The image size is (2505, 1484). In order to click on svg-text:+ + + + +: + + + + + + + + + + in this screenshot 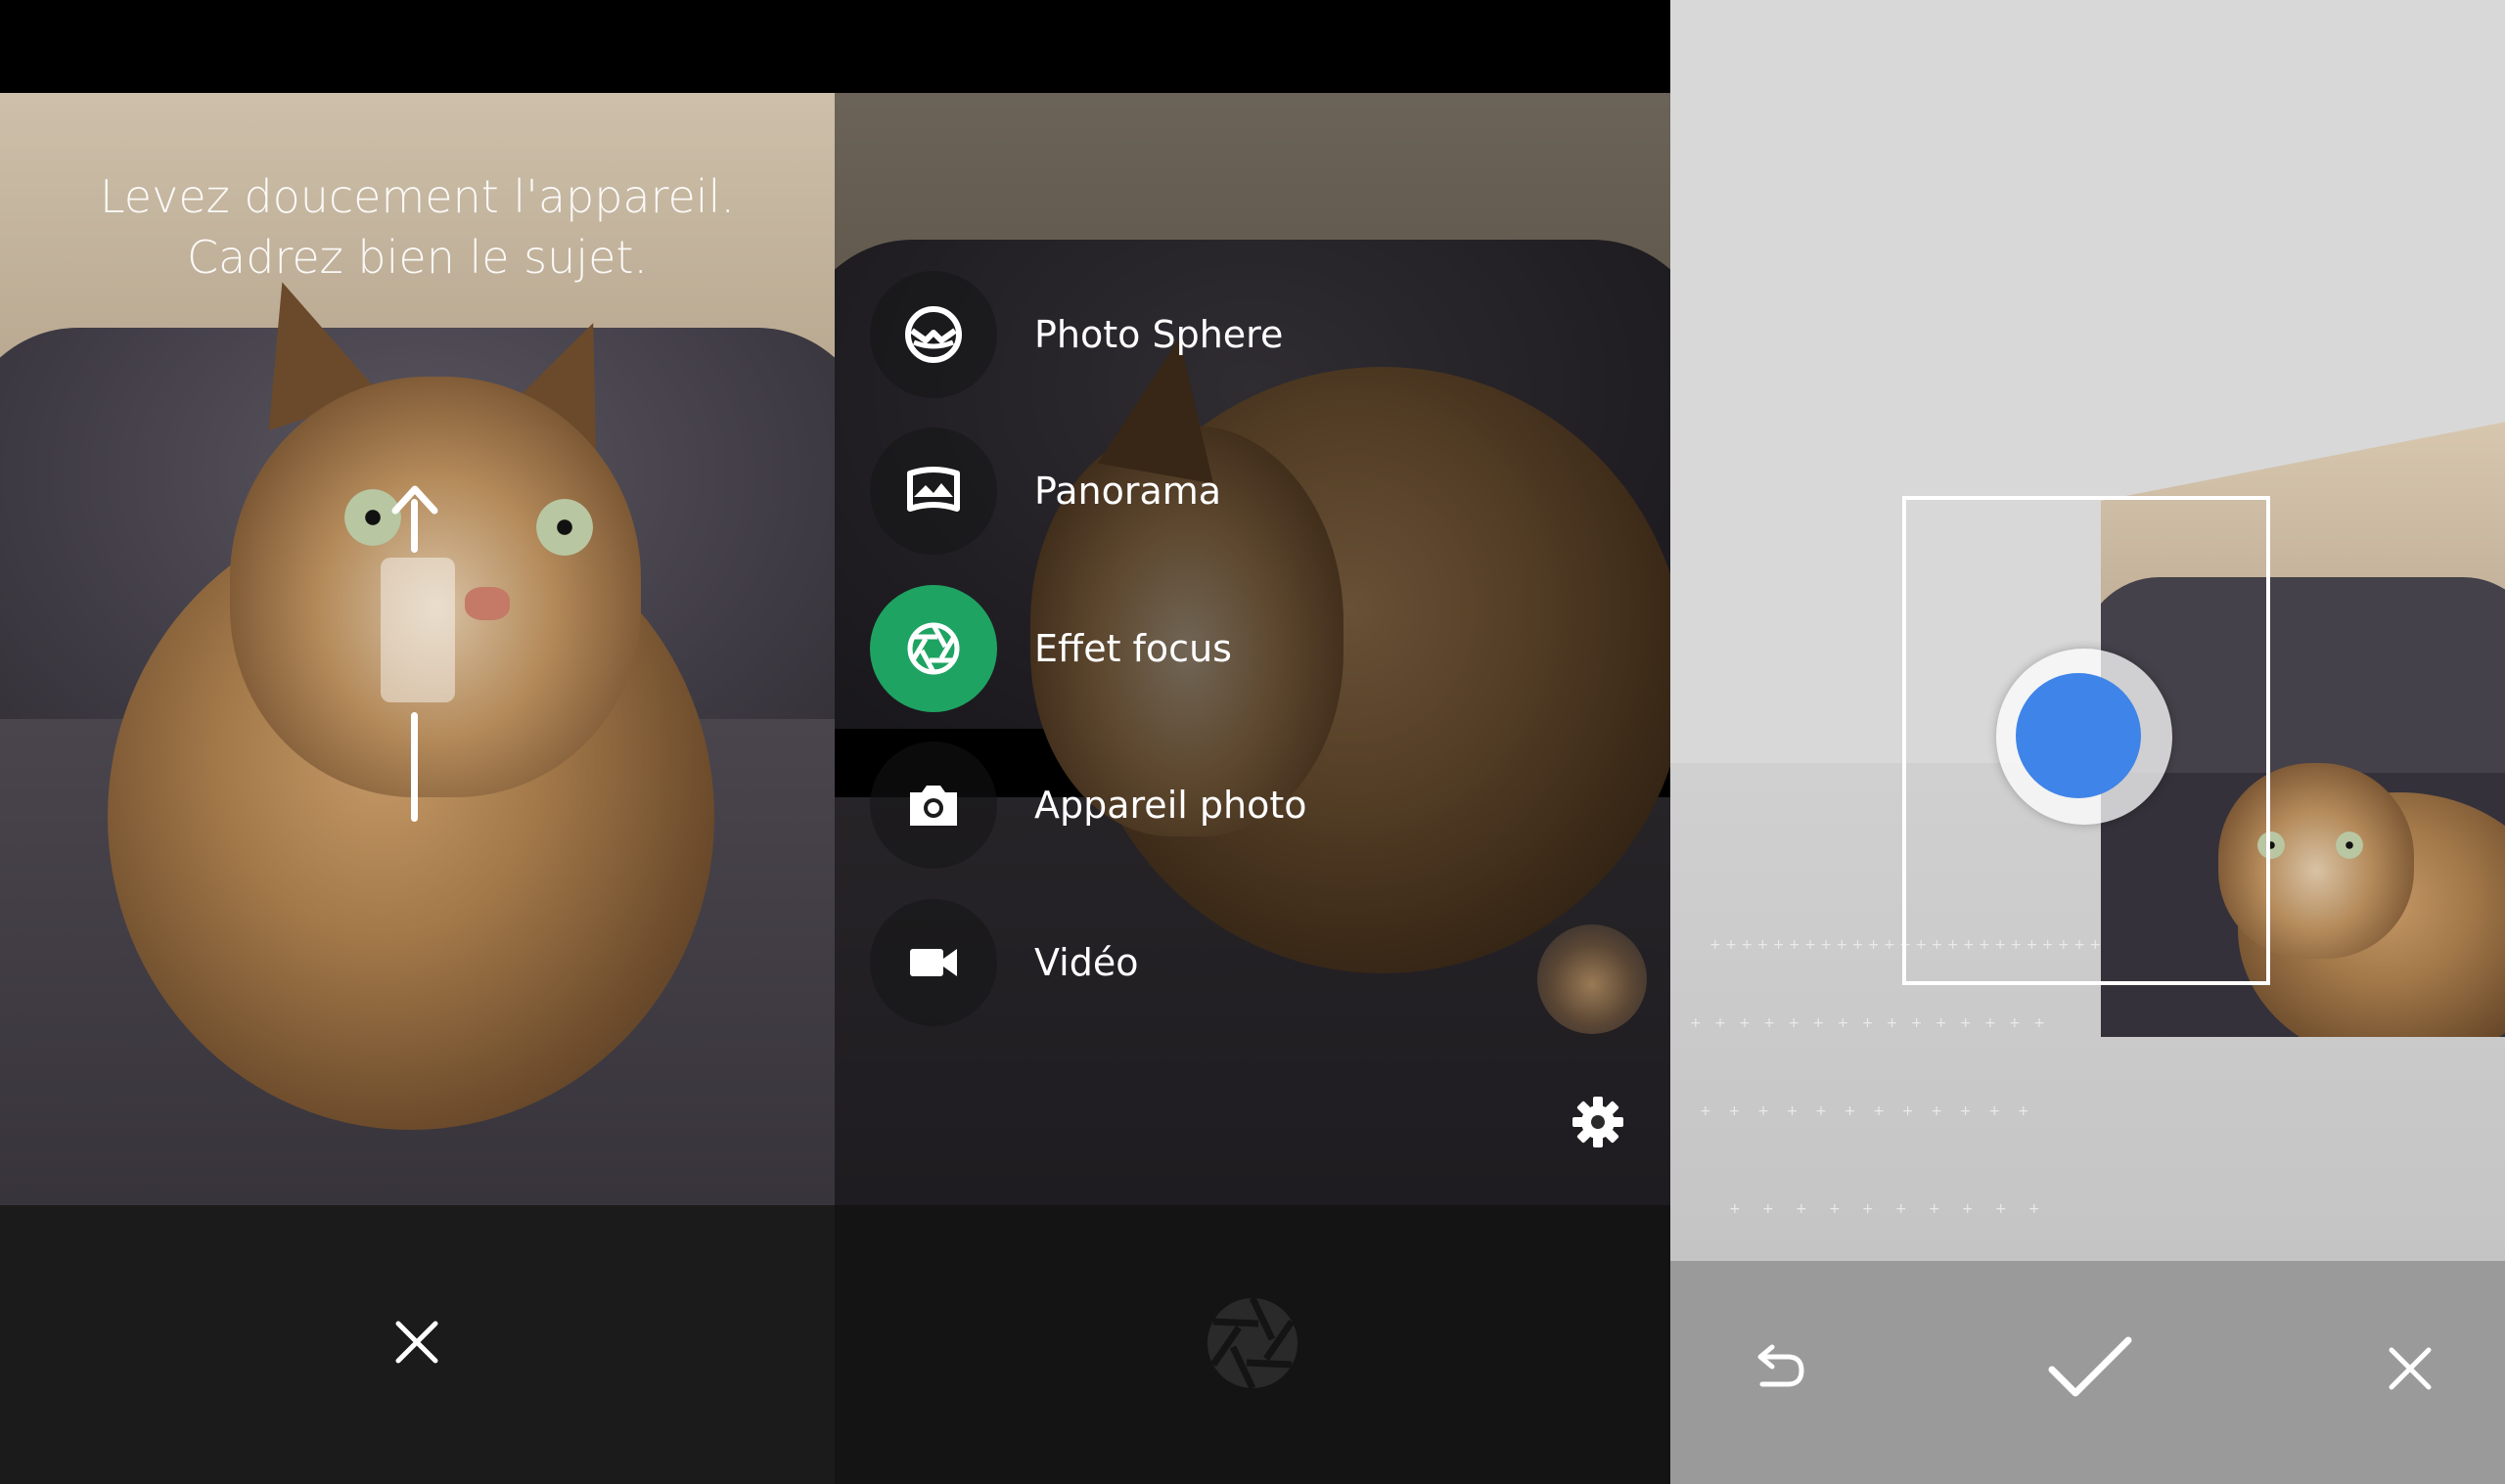, I will do `click(1884, 1209)`.